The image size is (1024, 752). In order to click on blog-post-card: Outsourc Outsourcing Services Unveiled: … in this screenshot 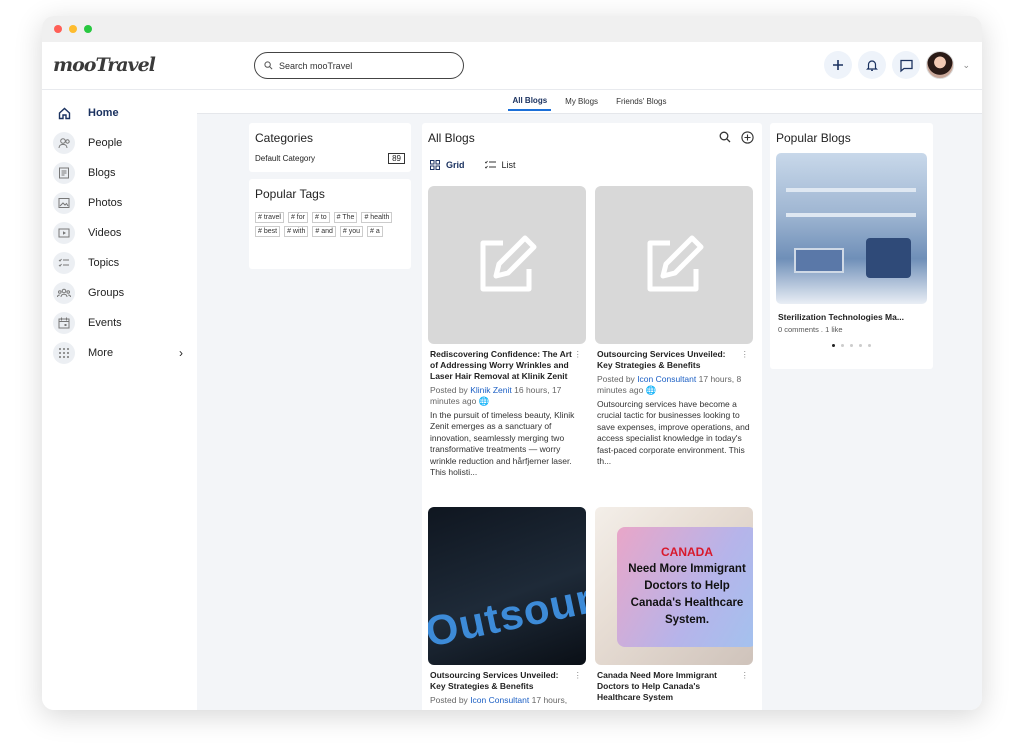, I will do `click(507, 606)`.